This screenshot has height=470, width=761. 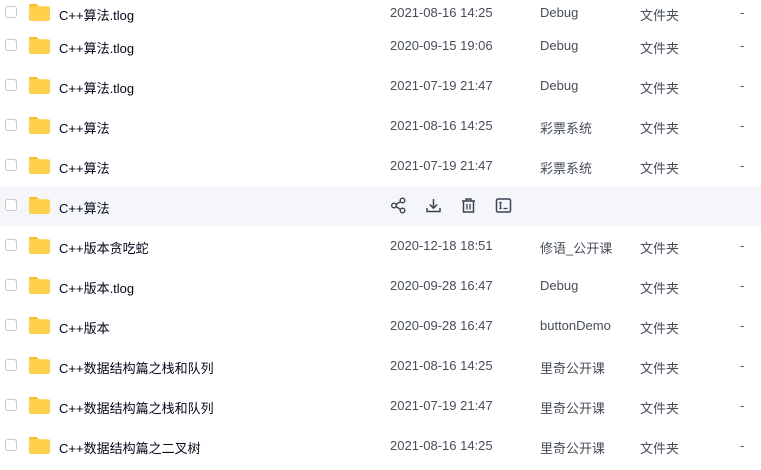 What do you see at coordinates (380, 406) in the screenshot?
I see `file-row: C++数据结构篇之栈和队列 2021-07-19 21:47 里奇公开课 文件夹 -` at bounding box center [380, 406].